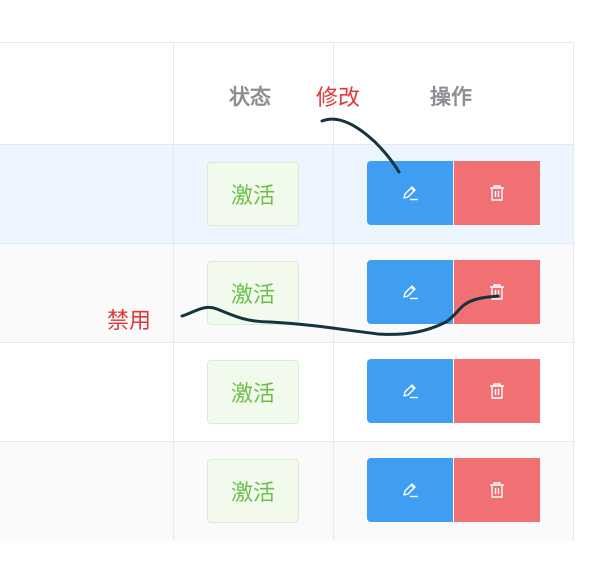 The image size is (596, 564). Describe the element at coordinates (338, 98) in the screenshot. I see `edit-annotation: 修改` at that location.